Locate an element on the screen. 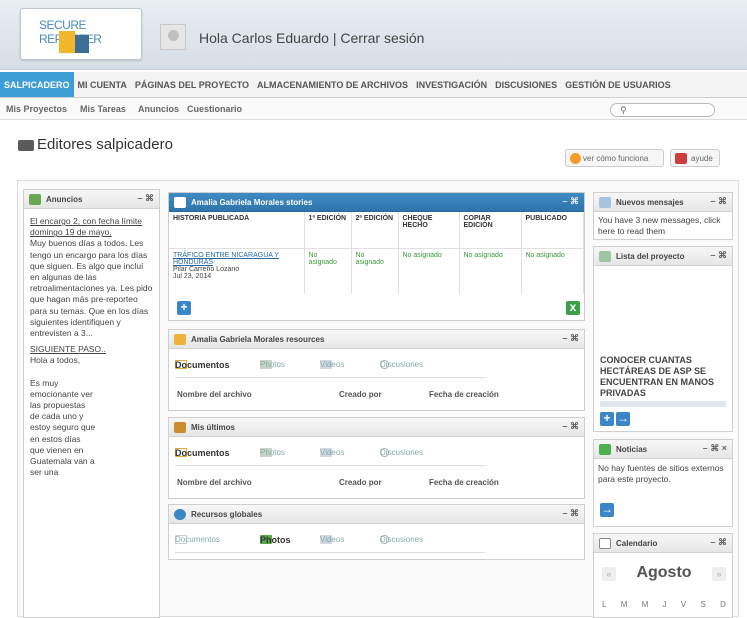  announcement-link-2: SIGUIENTE PASO.. is located at coordinates (92, 349).